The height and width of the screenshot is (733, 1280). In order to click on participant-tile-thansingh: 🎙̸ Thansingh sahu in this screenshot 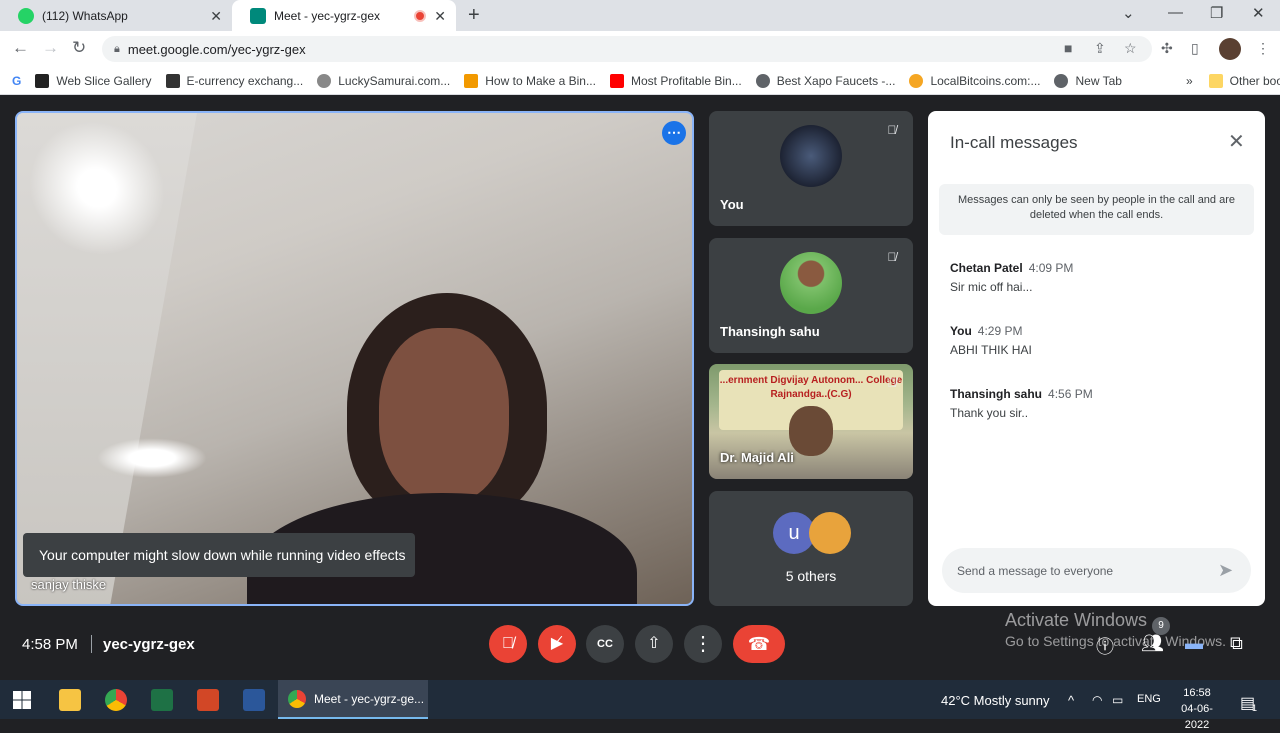, I will do `click(811, 295)`.